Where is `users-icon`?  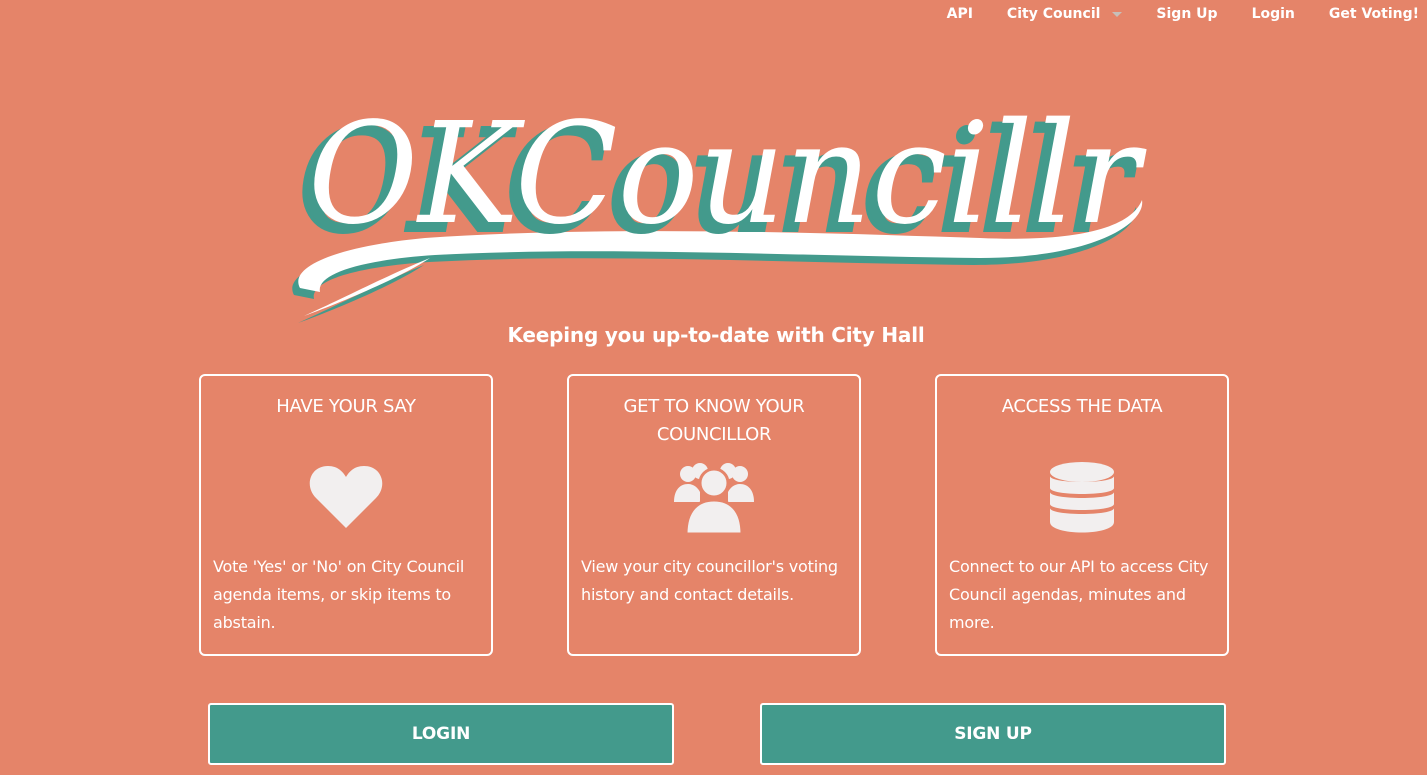 users-icon is located at coordinates (714, 498).